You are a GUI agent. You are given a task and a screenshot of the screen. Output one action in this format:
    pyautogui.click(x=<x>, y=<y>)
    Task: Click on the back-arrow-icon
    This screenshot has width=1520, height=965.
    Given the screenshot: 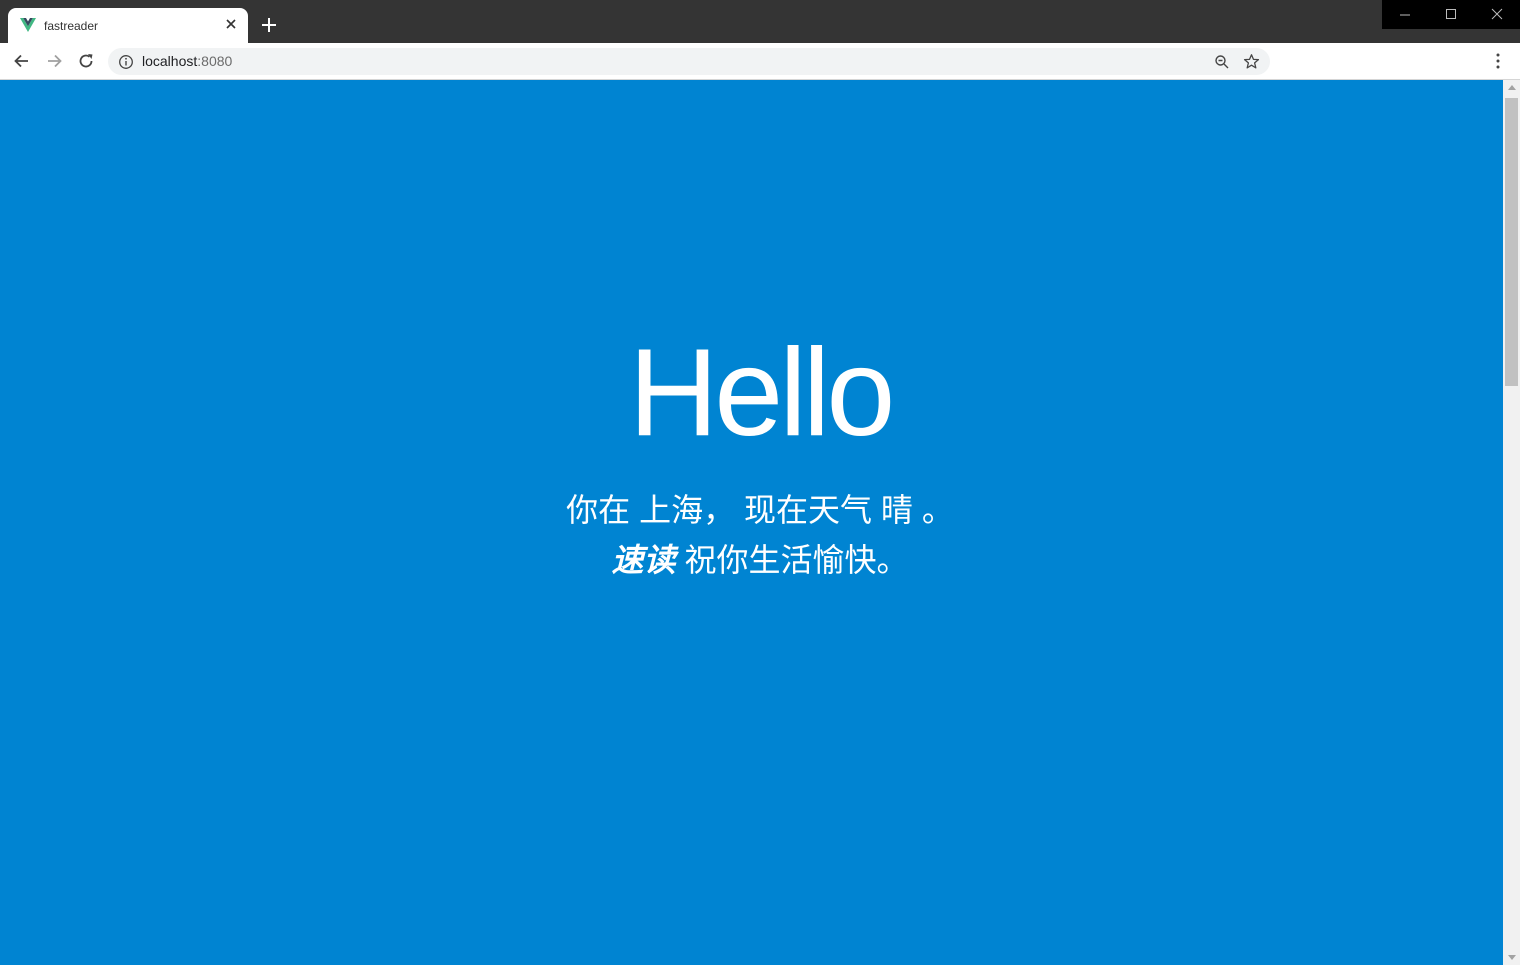 What is the action you would take?
    pyautogui.click(x=22, y=61)
    